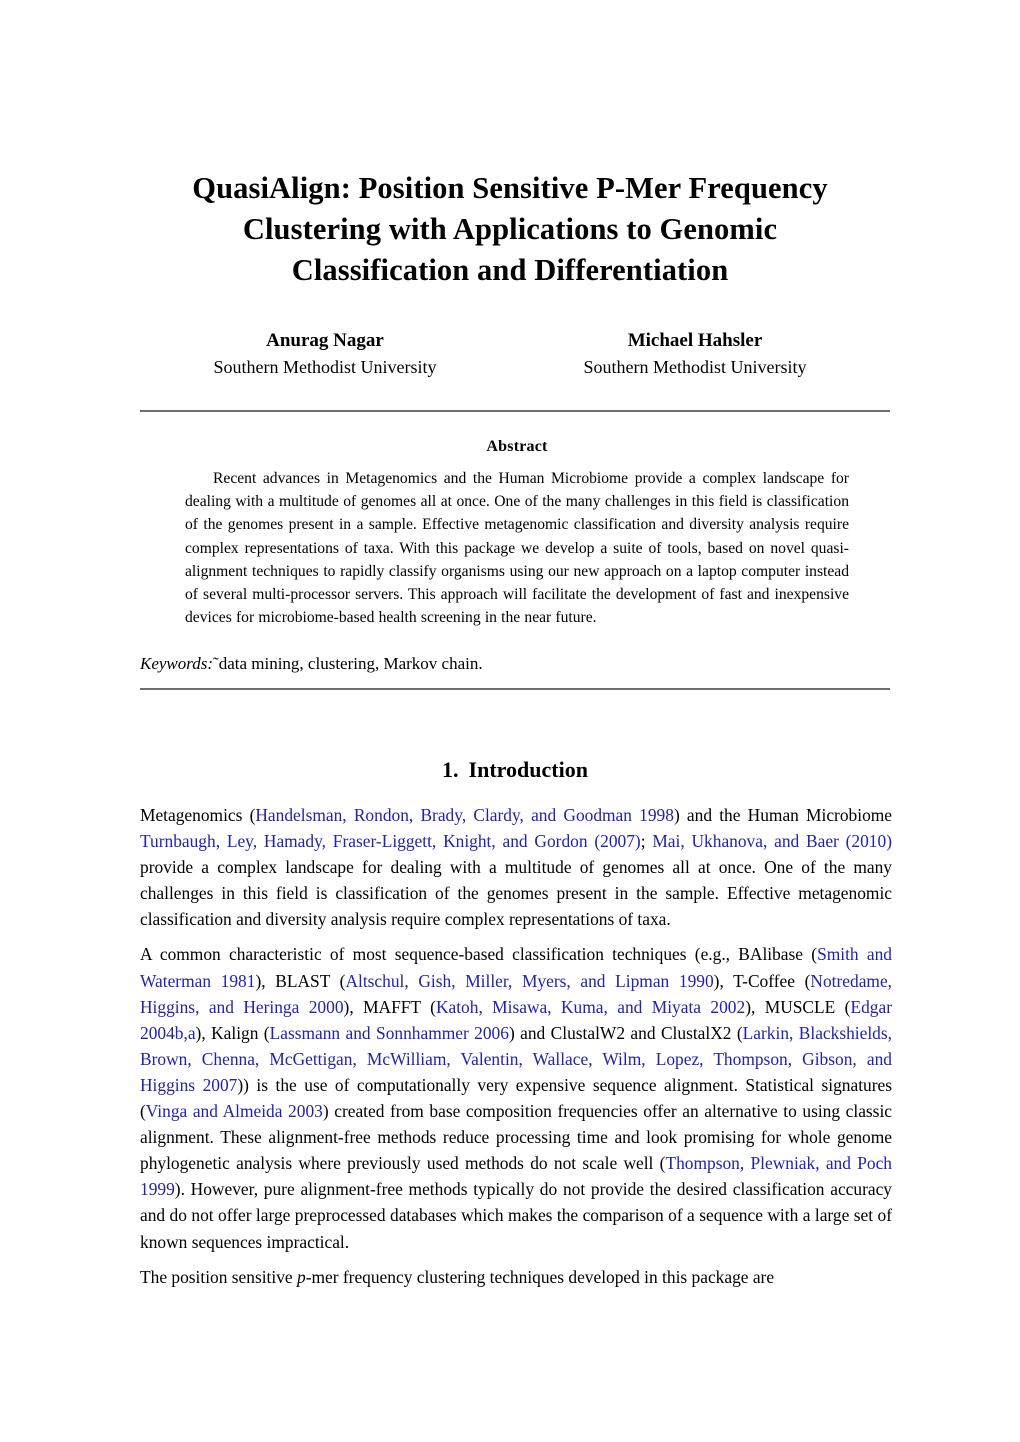 The image size is (1020, 1442). I want to click on body-text: ), MUSCLE (, so click(798, 1006).